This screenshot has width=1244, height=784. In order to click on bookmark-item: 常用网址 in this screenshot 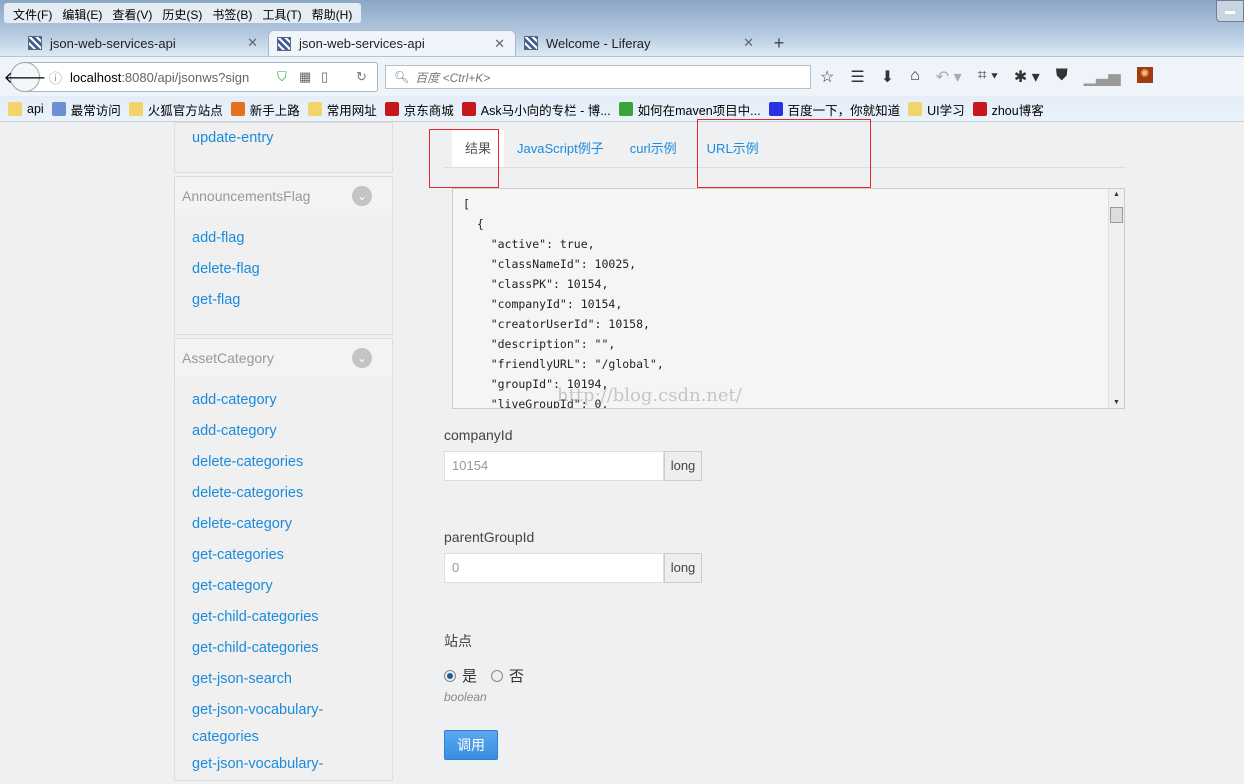, I will do `click(342, 109)`.